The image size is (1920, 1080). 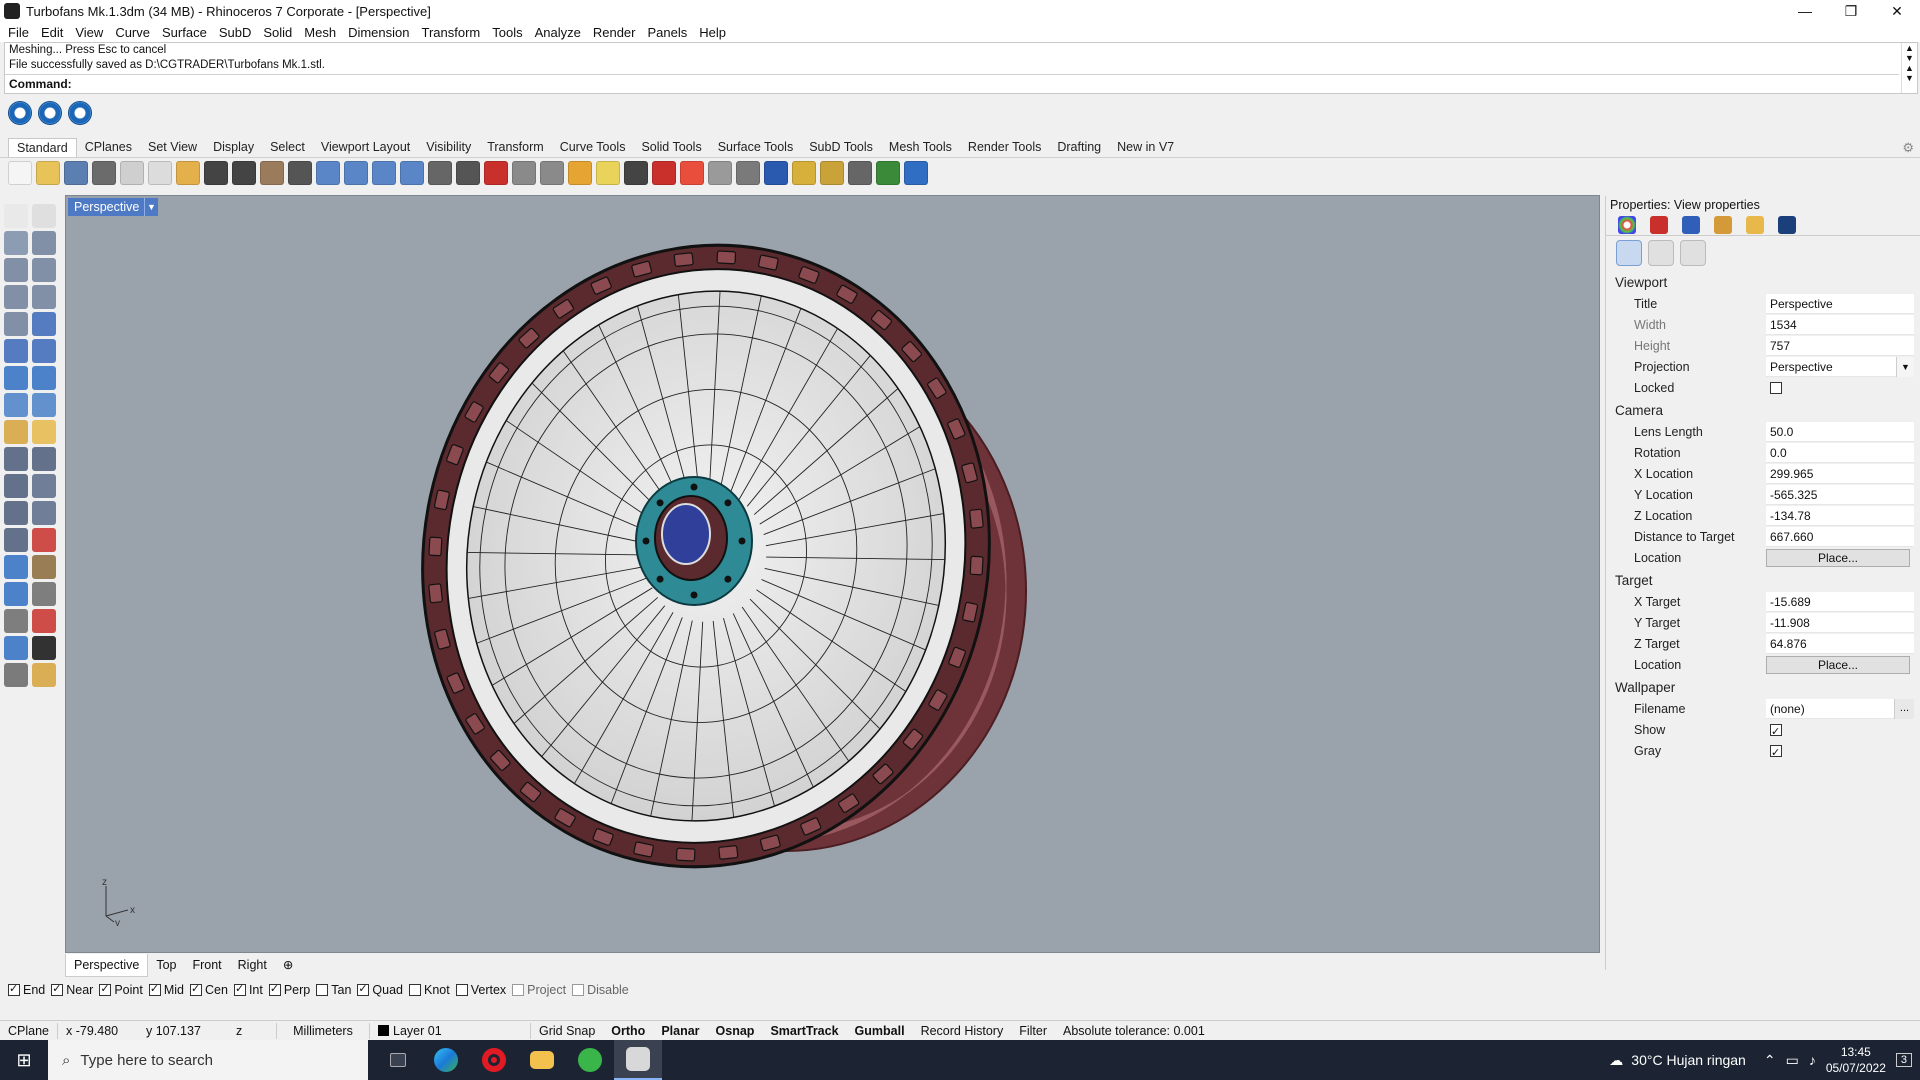 What do you see at coordinates (16, 513) in the screenshot?
I see `left-tool-23-icon` at bounding box center [16, 513].